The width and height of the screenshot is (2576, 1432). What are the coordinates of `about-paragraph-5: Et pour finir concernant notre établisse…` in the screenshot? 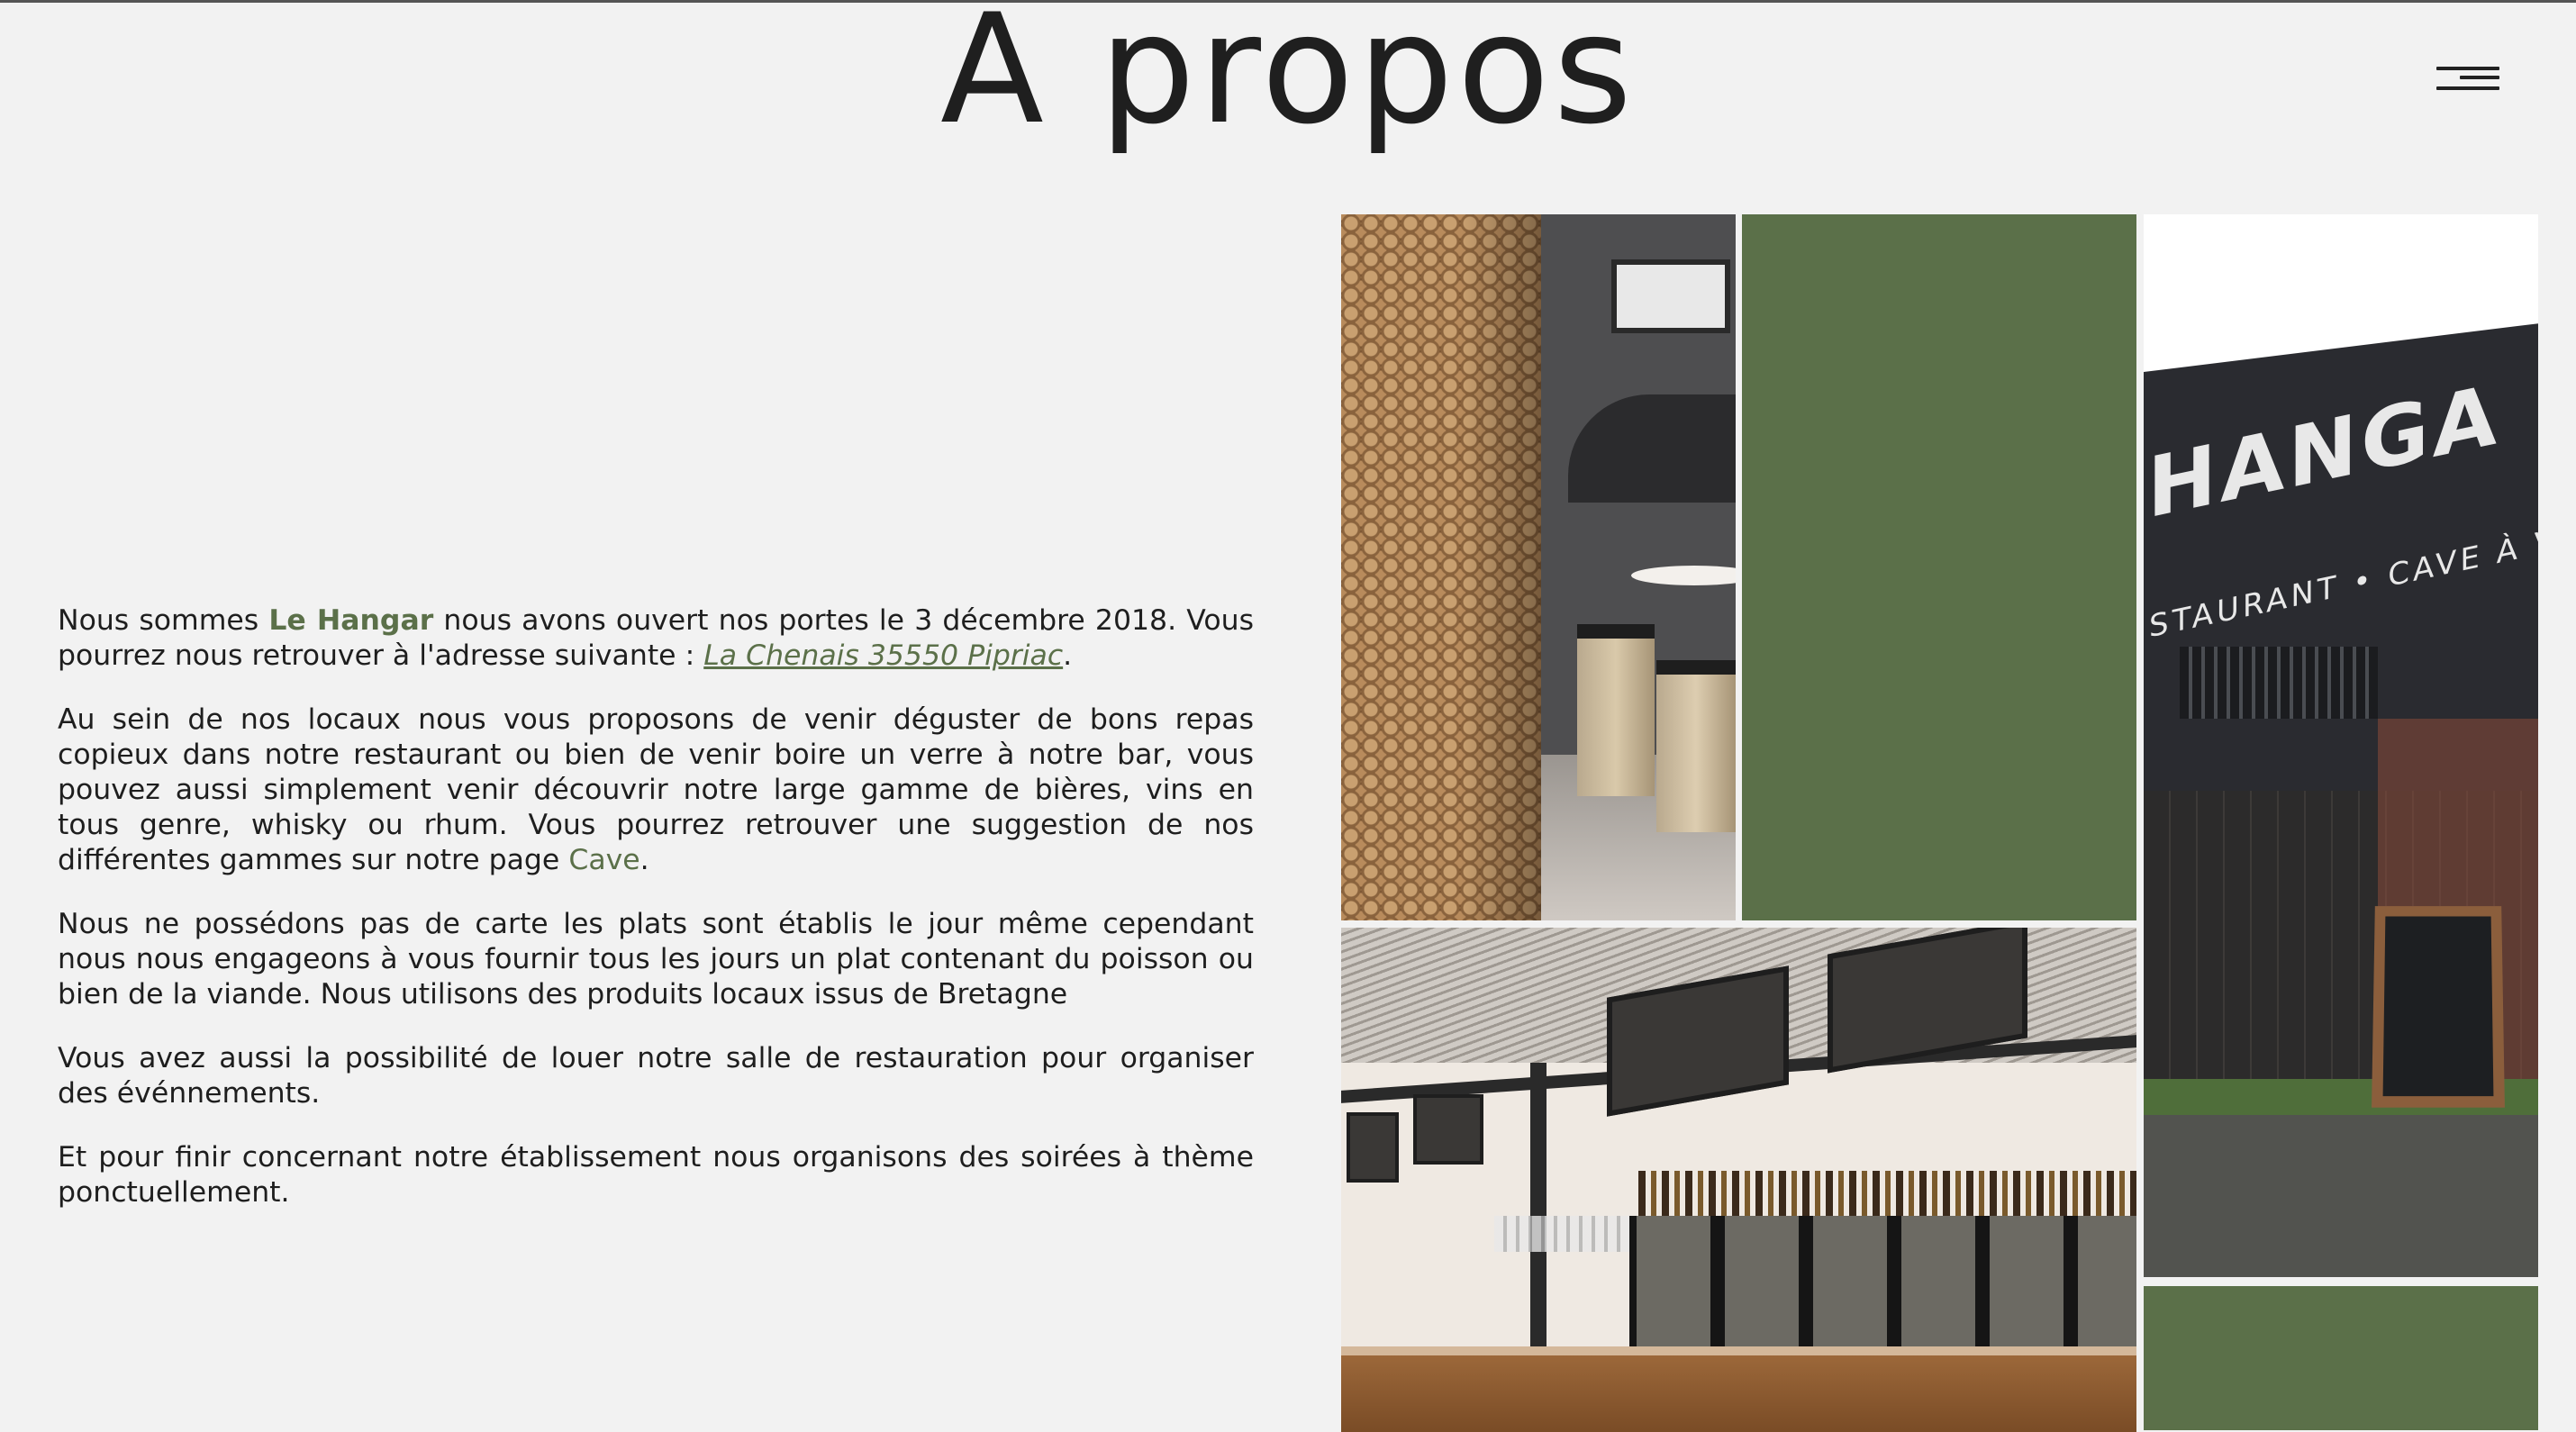 It's located at (656, 1175).